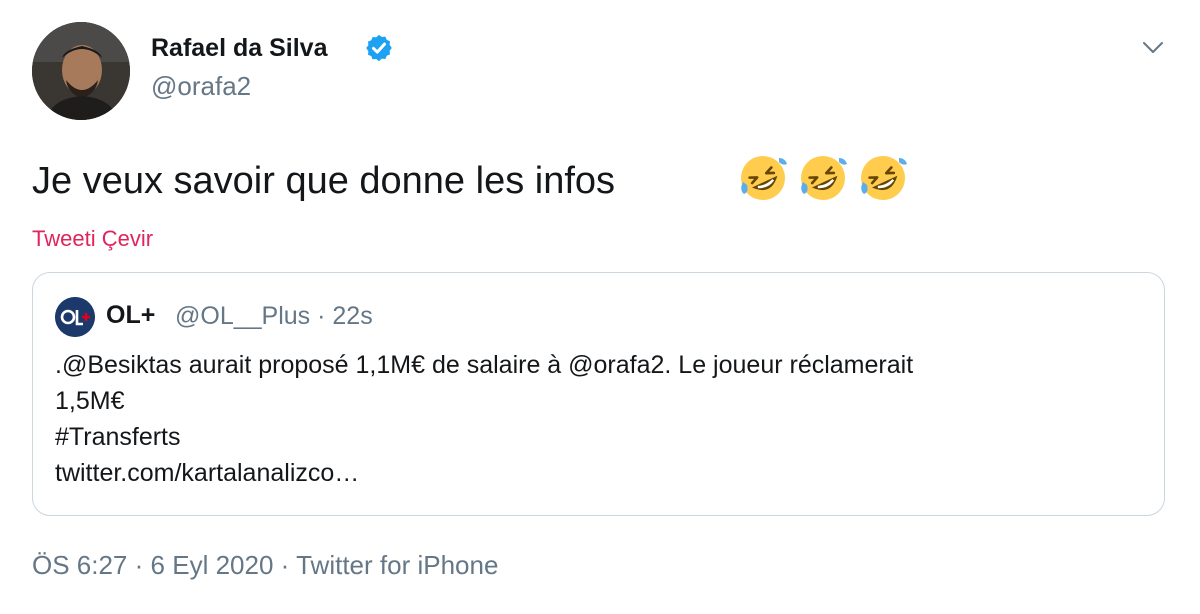  What do you see at coordinates (595, 437) in the screenshot?
I see `hashtag-link: #Transferts` at bounding box center [595, 437].